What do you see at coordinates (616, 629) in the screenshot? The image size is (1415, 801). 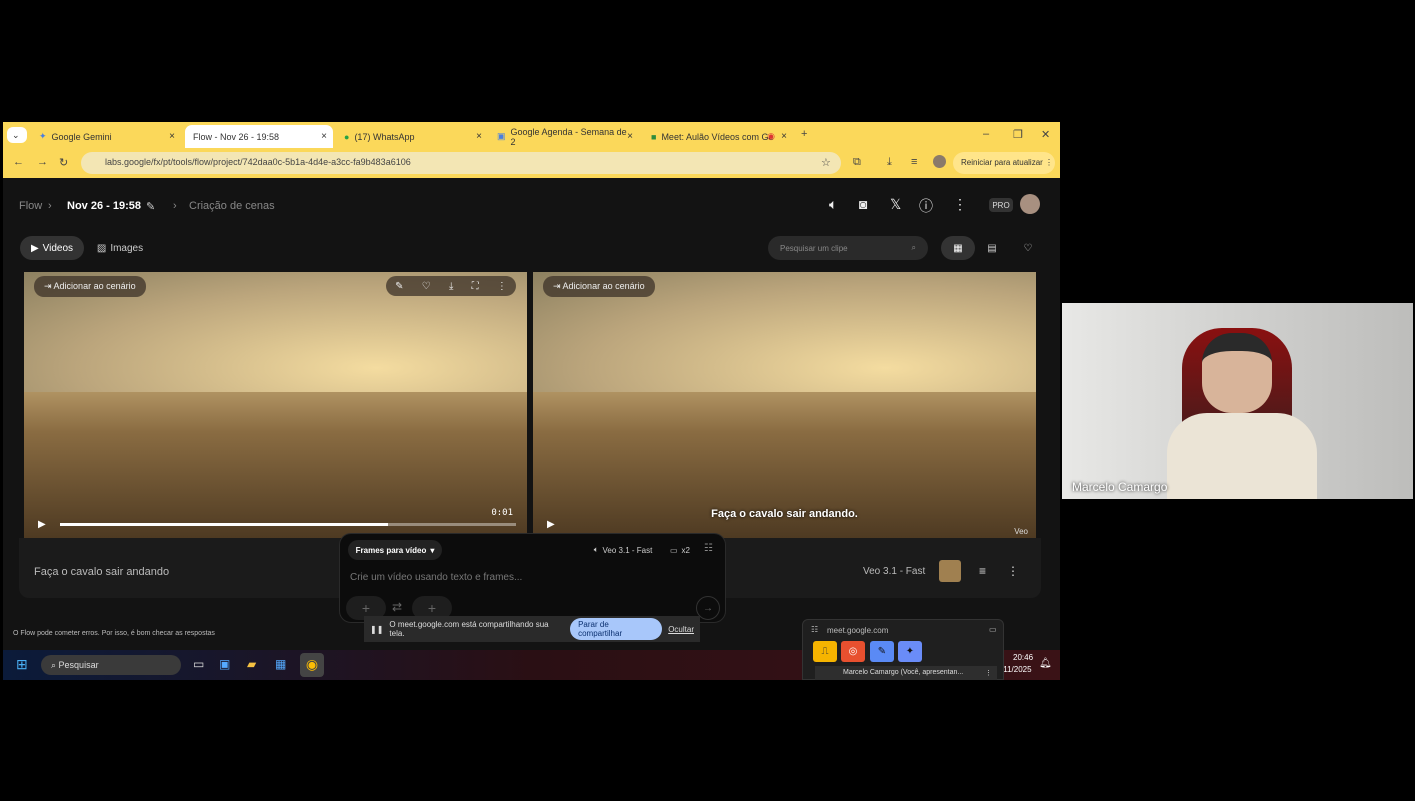 I see `stop-sharing-button: Parar de compartilhar` at bounding box center [616, 629].